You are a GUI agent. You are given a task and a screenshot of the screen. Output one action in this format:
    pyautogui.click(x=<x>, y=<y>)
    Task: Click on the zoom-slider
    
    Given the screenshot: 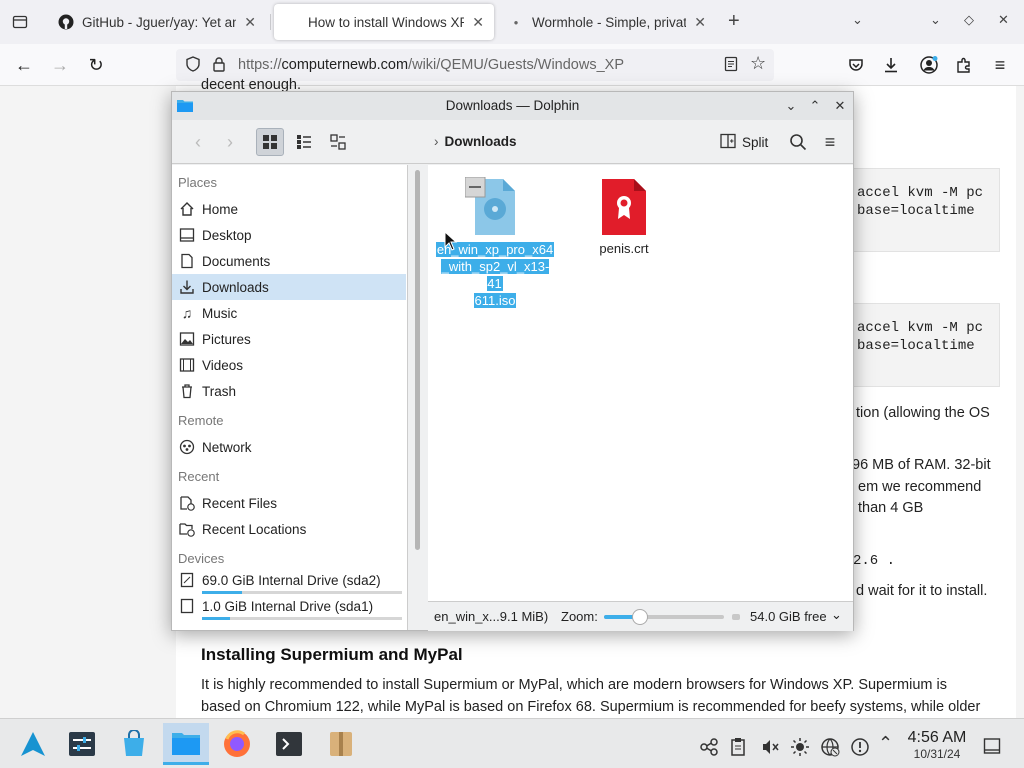 What is the action you would take?
    pyautogui.click(x=664, y=617)
    